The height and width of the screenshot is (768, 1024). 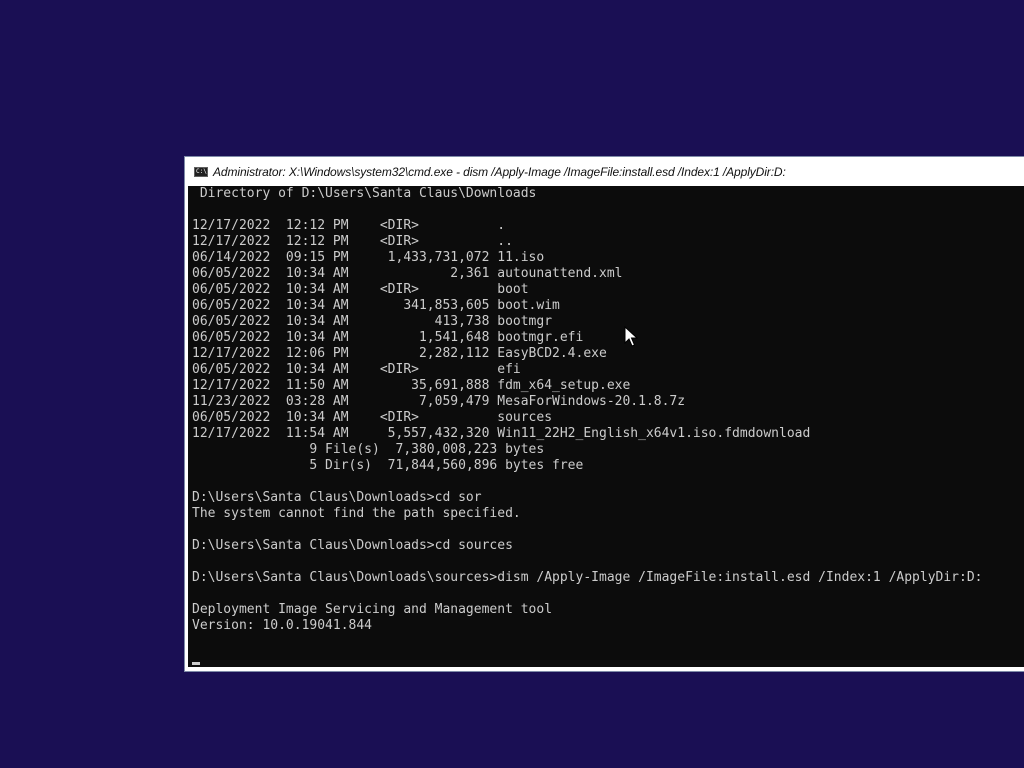 I want to click on mouse-pointer-icon, so click(x=631, y=336).